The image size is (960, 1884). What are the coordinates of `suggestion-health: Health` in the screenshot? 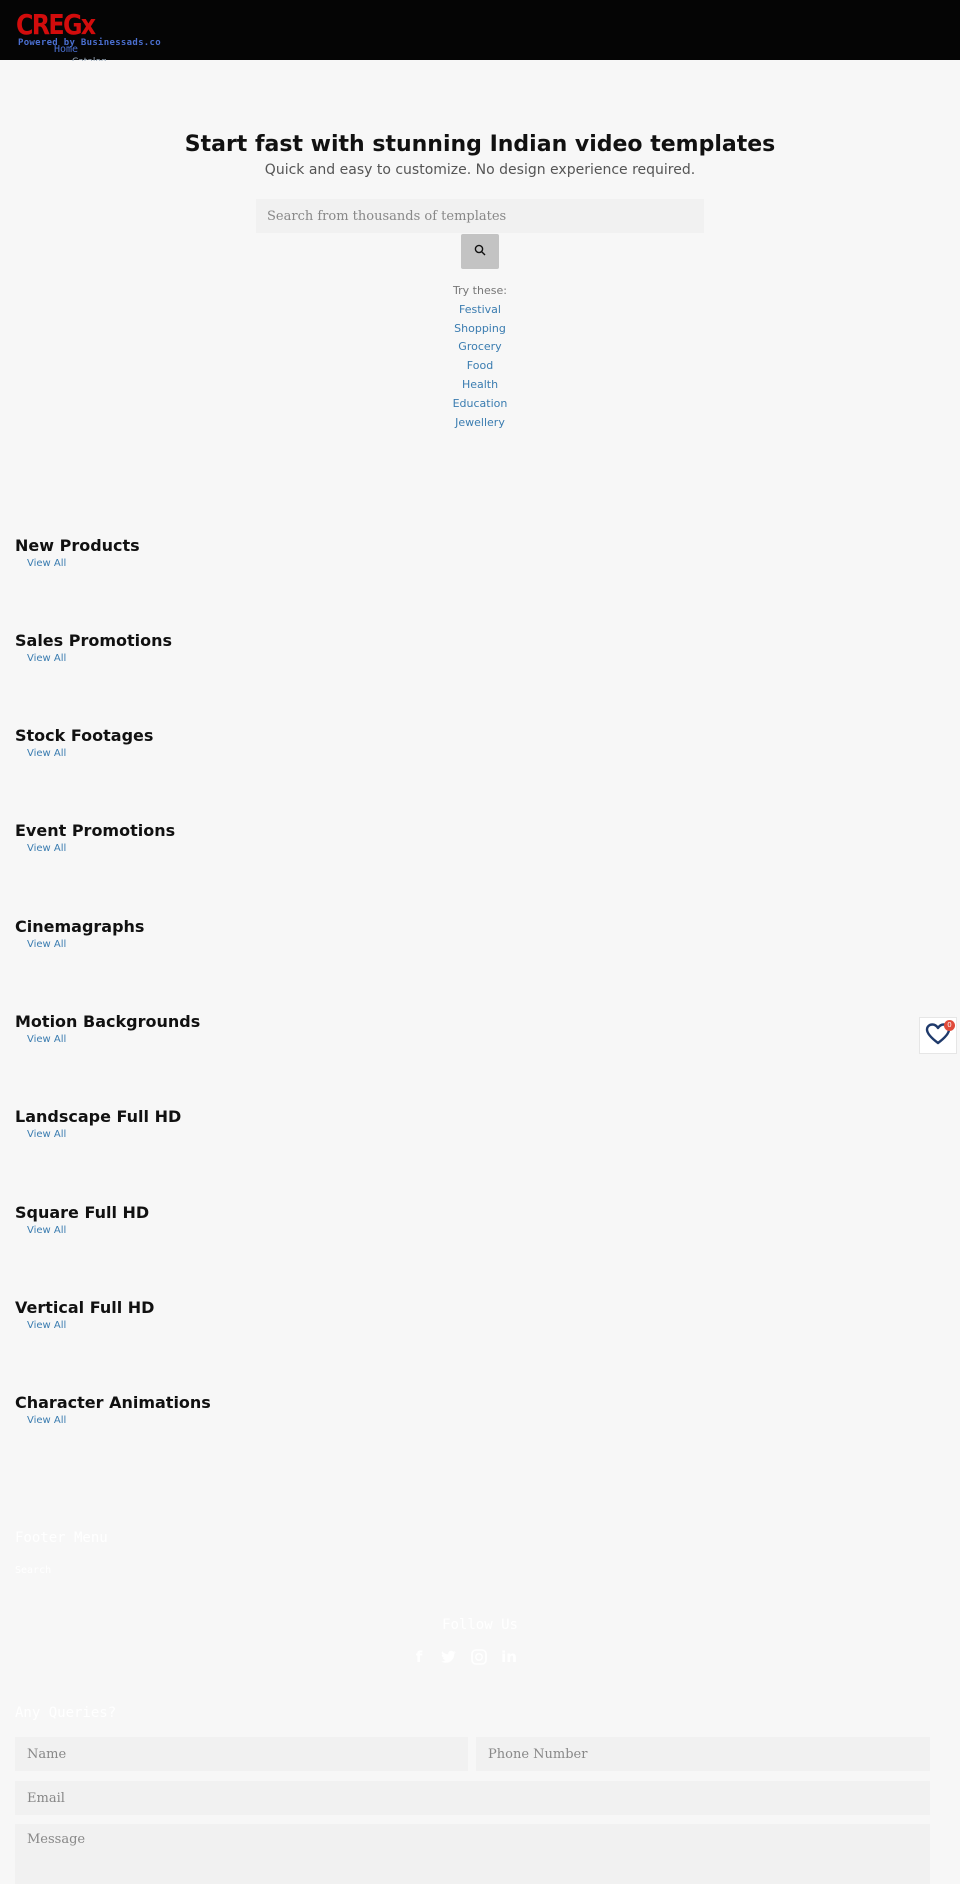 It's located at (480, 385).